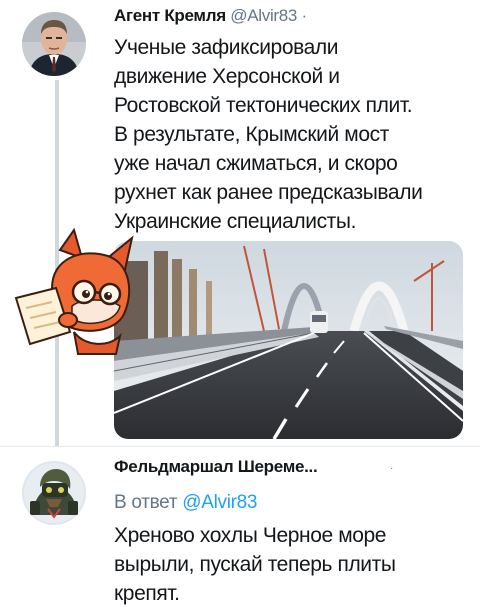 Image resolution: width=480 pixels, height=611 pixels. Describe the element at coordinates (250, 535) in the screenshot. I see `tweet-line: Хреново хохлы Черное море` at that location.